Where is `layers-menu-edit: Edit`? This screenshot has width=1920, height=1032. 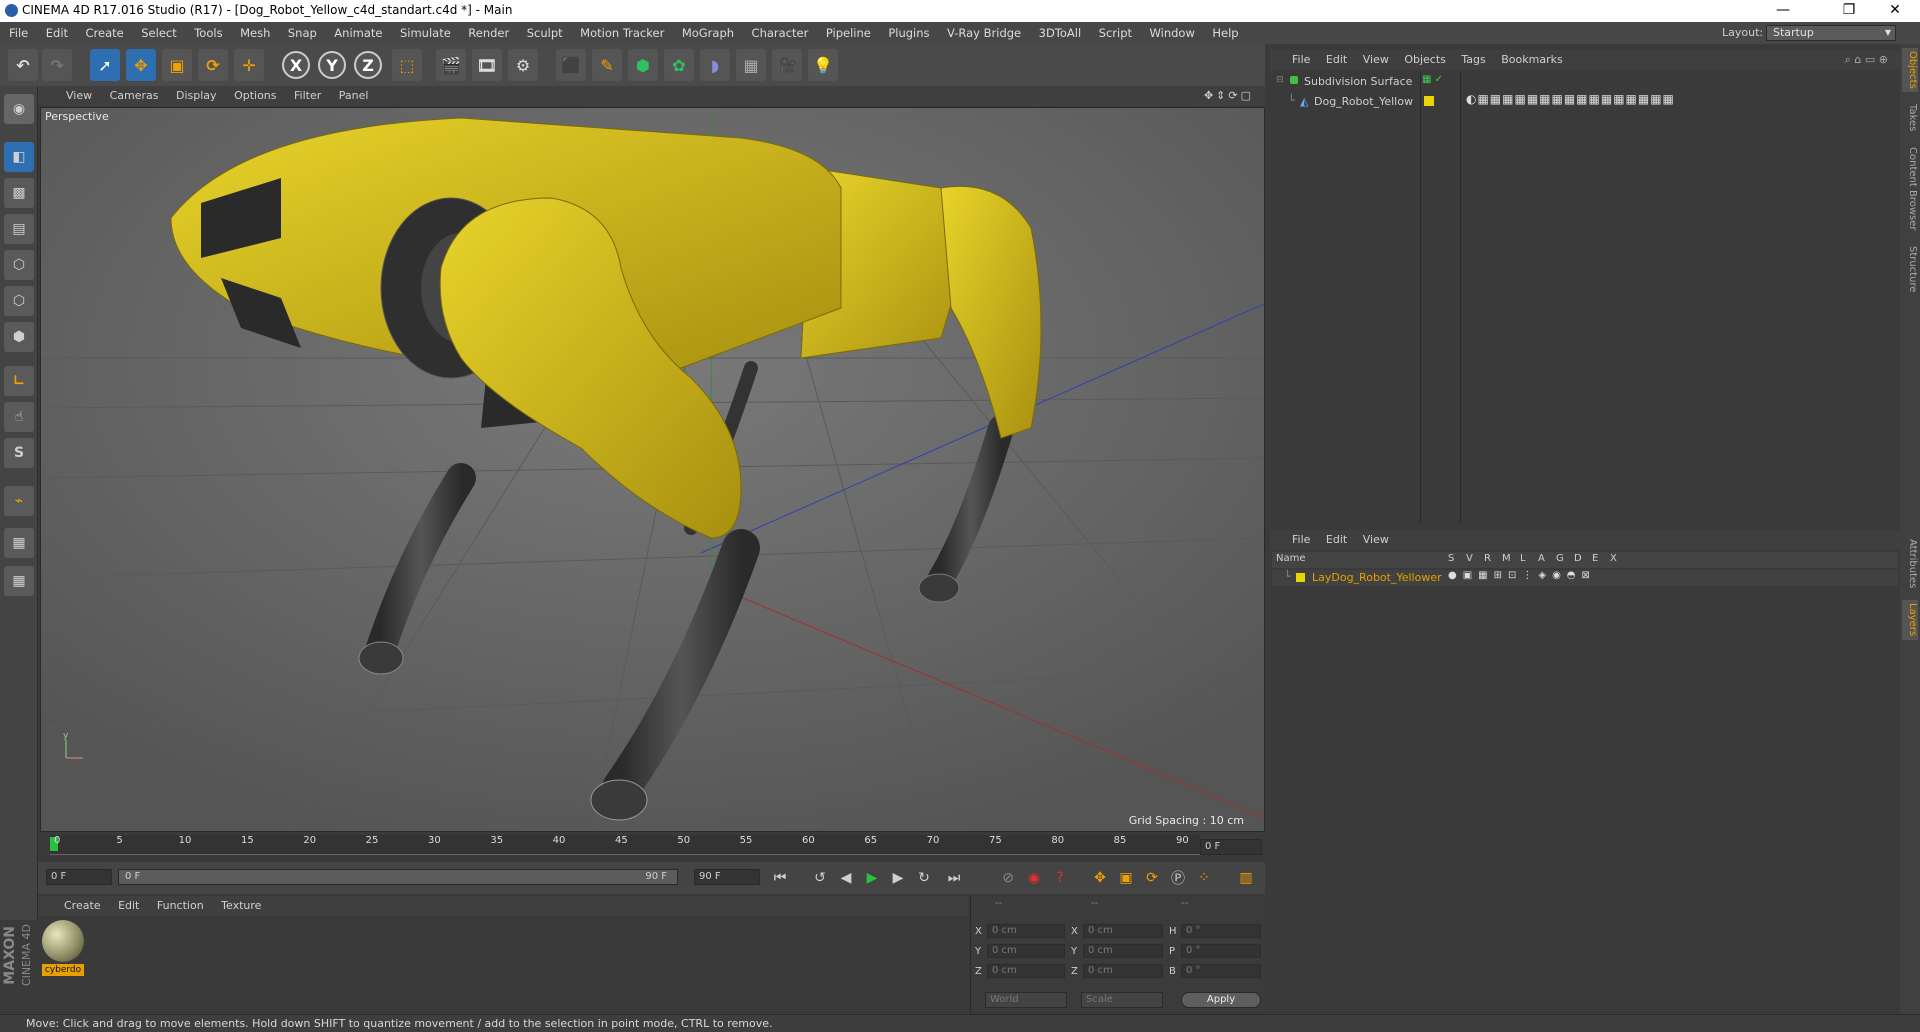
layers-menu-edit: Edit is located at coordinates (1336, 540).